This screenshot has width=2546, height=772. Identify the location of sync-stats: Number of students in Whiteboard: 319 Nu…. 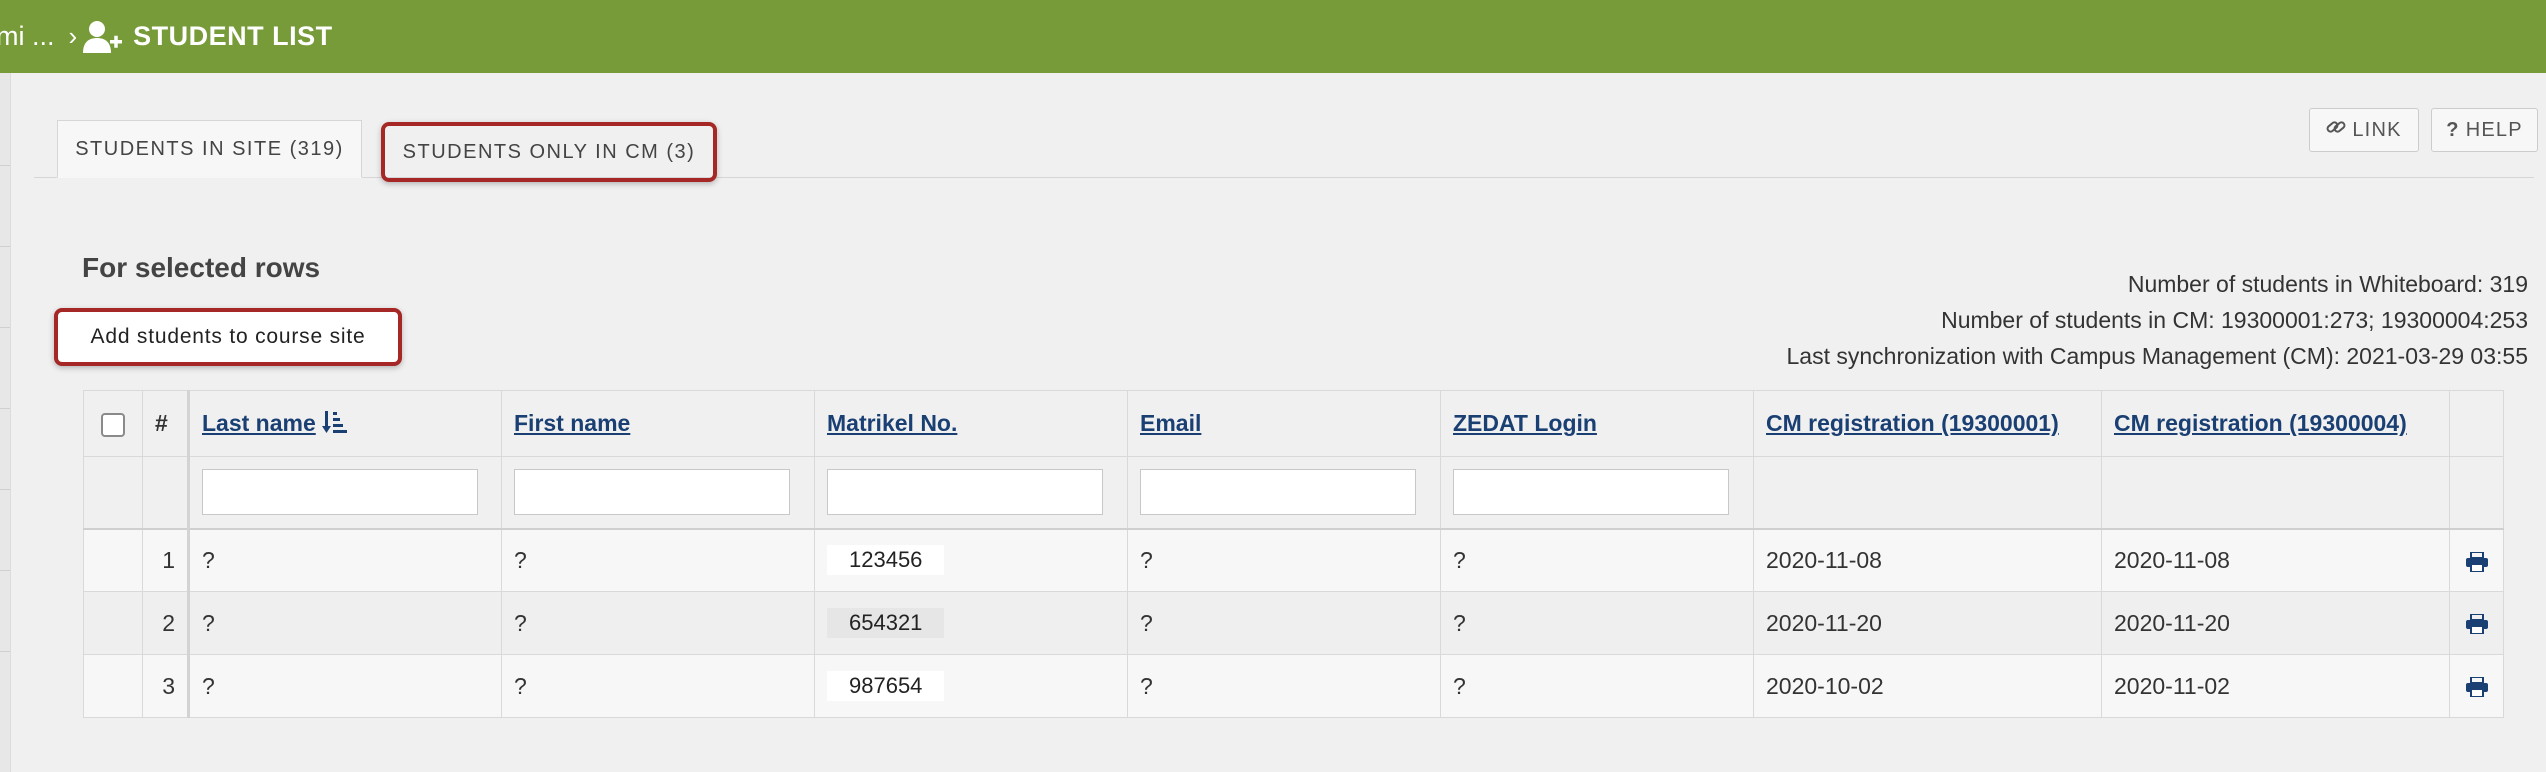
(2158, 320).